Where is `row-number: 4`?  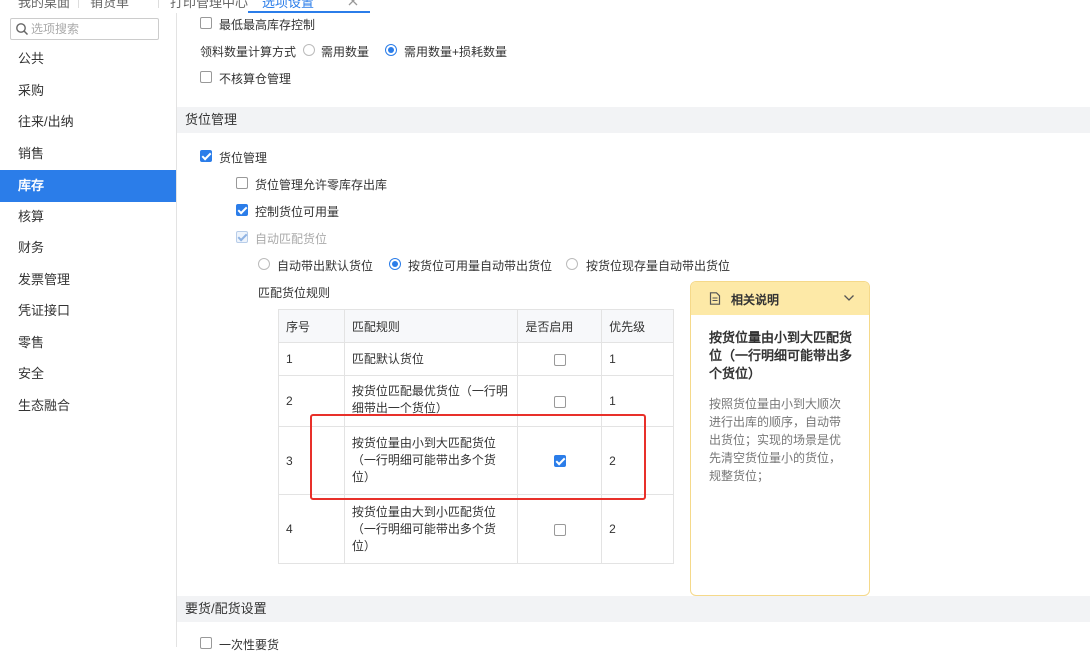
row-number: 4 is located at coordinates (311, 529).